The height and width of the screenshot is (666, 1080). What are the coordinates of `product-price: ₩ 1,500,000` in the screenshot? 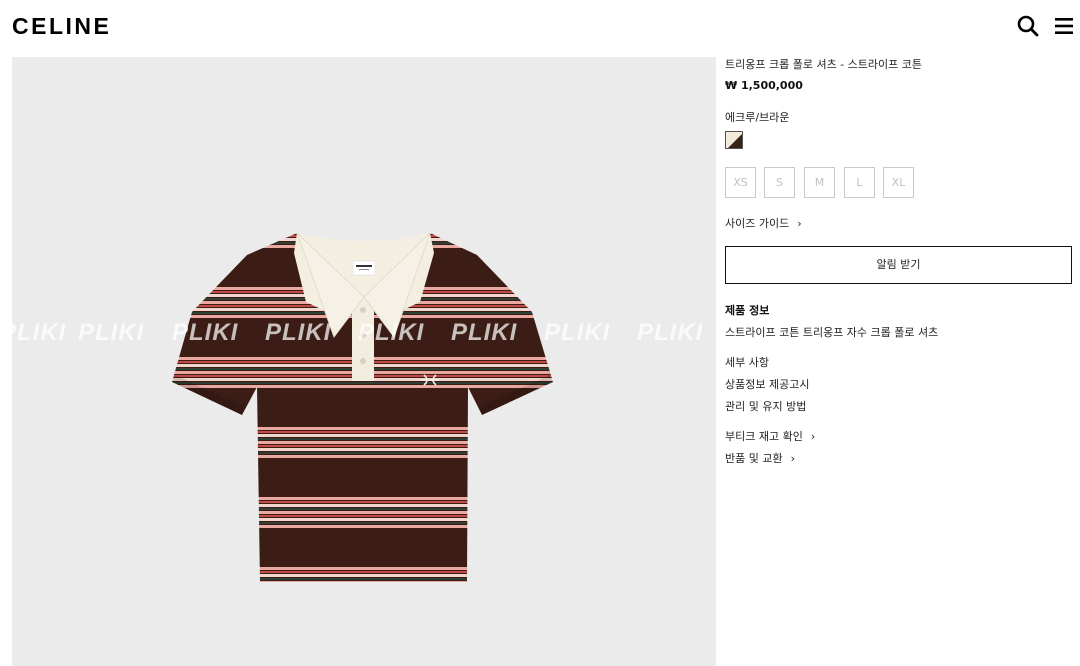 It's located at (764, 85).